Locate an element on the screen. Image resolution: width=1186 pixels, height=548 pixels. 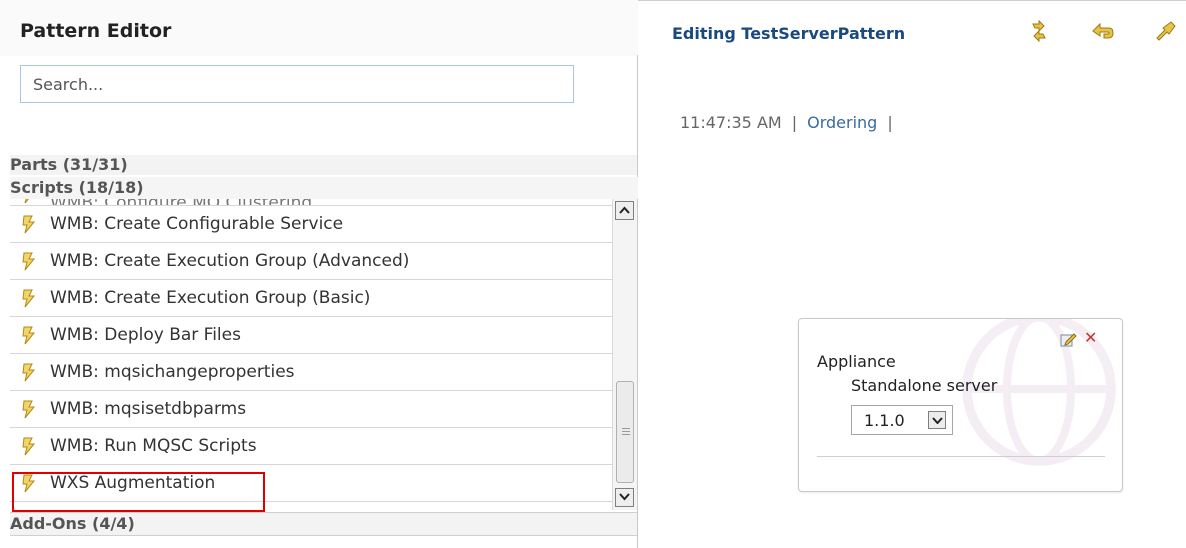
version-value: 1.1.0 is located at coordinates (884, 420).